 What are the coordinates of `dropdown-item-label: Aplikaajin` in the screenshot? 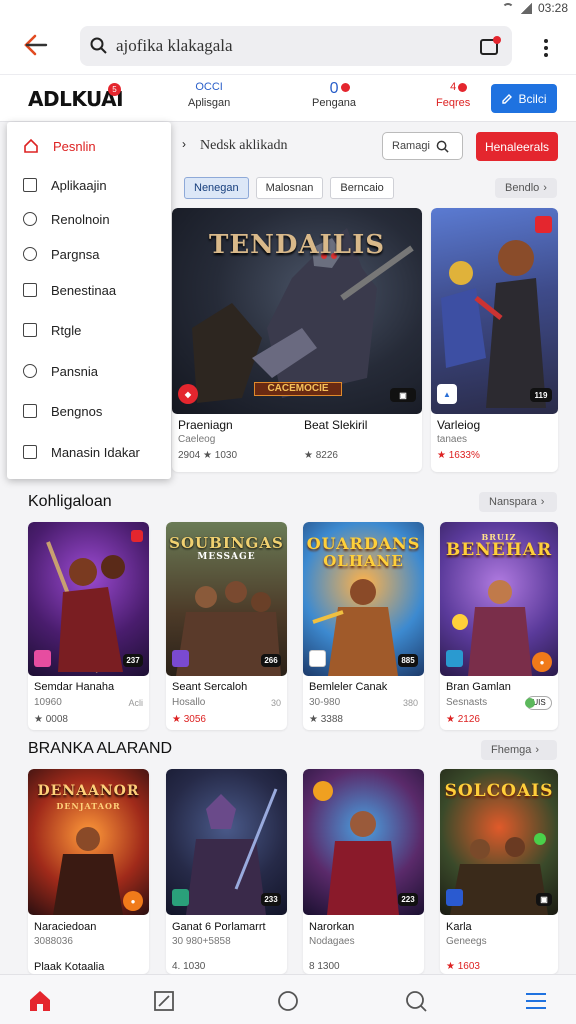 It's located at (79, 185).